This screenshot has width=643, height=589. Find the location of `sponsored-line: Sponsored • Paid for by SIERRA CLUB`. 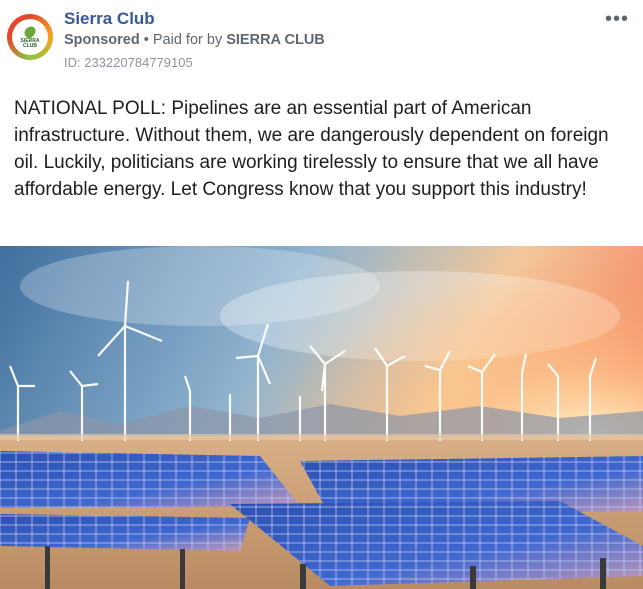

sponsored-line: Sponsored • Paid for by SIERRA CLUB is located at coordinates (194, 40).